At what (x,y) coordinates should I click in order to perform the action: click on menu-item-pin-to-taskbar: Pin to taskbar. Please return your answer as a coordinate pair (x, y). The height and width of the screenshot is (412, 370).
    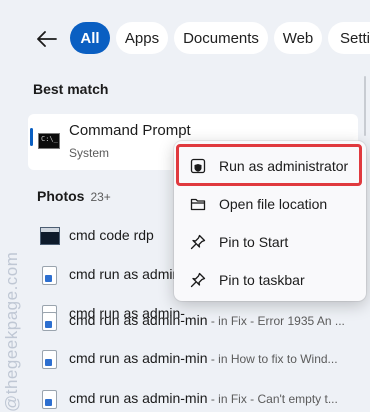
    Looking at the image, I should click on (270, 280).